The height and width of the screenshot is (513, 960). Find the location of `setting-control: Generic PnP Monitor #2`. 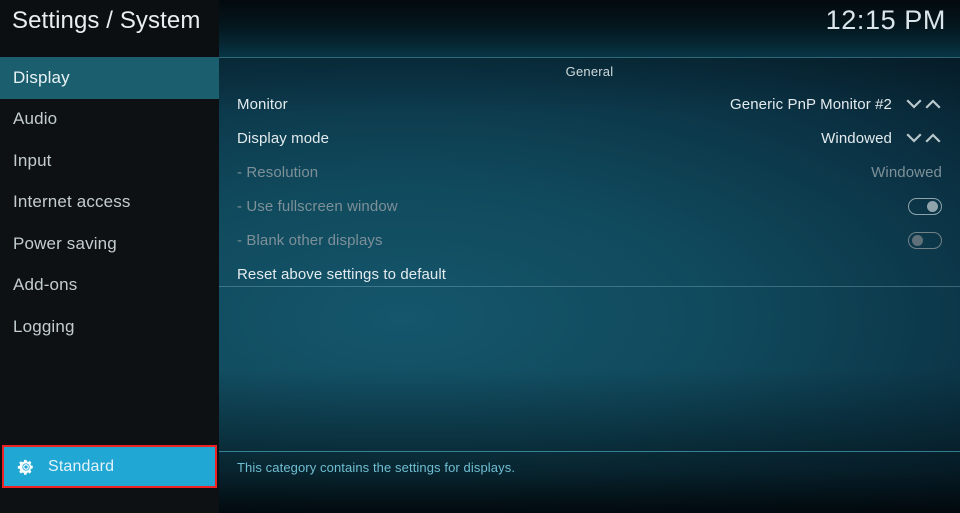

setting-control: Generic PnP Monitor #2 is located at coordinates (845, 104).